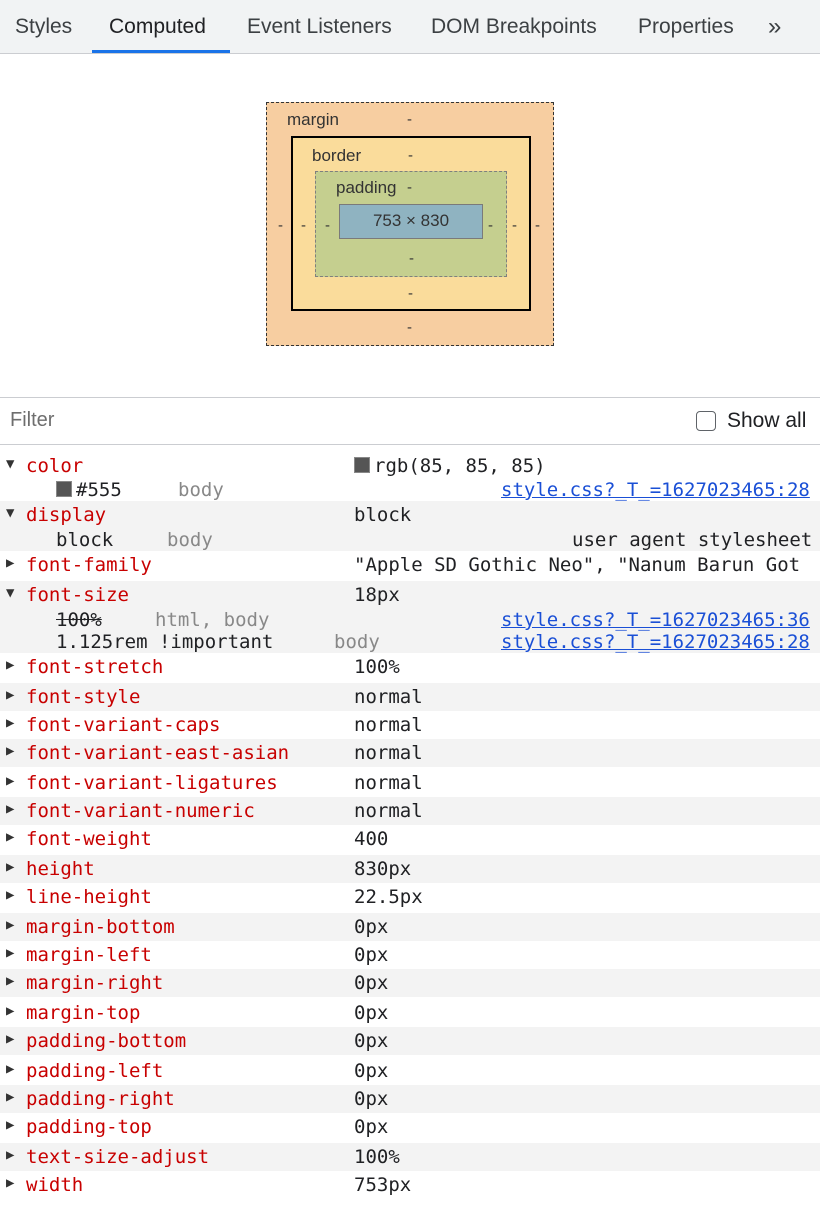 The height and width of the screenshot is (1208, 820). What do you see at coordinates (140, 811) in the screenshot?
I see `property-name: font-variant-numeric` at bounding box center [140, 811].